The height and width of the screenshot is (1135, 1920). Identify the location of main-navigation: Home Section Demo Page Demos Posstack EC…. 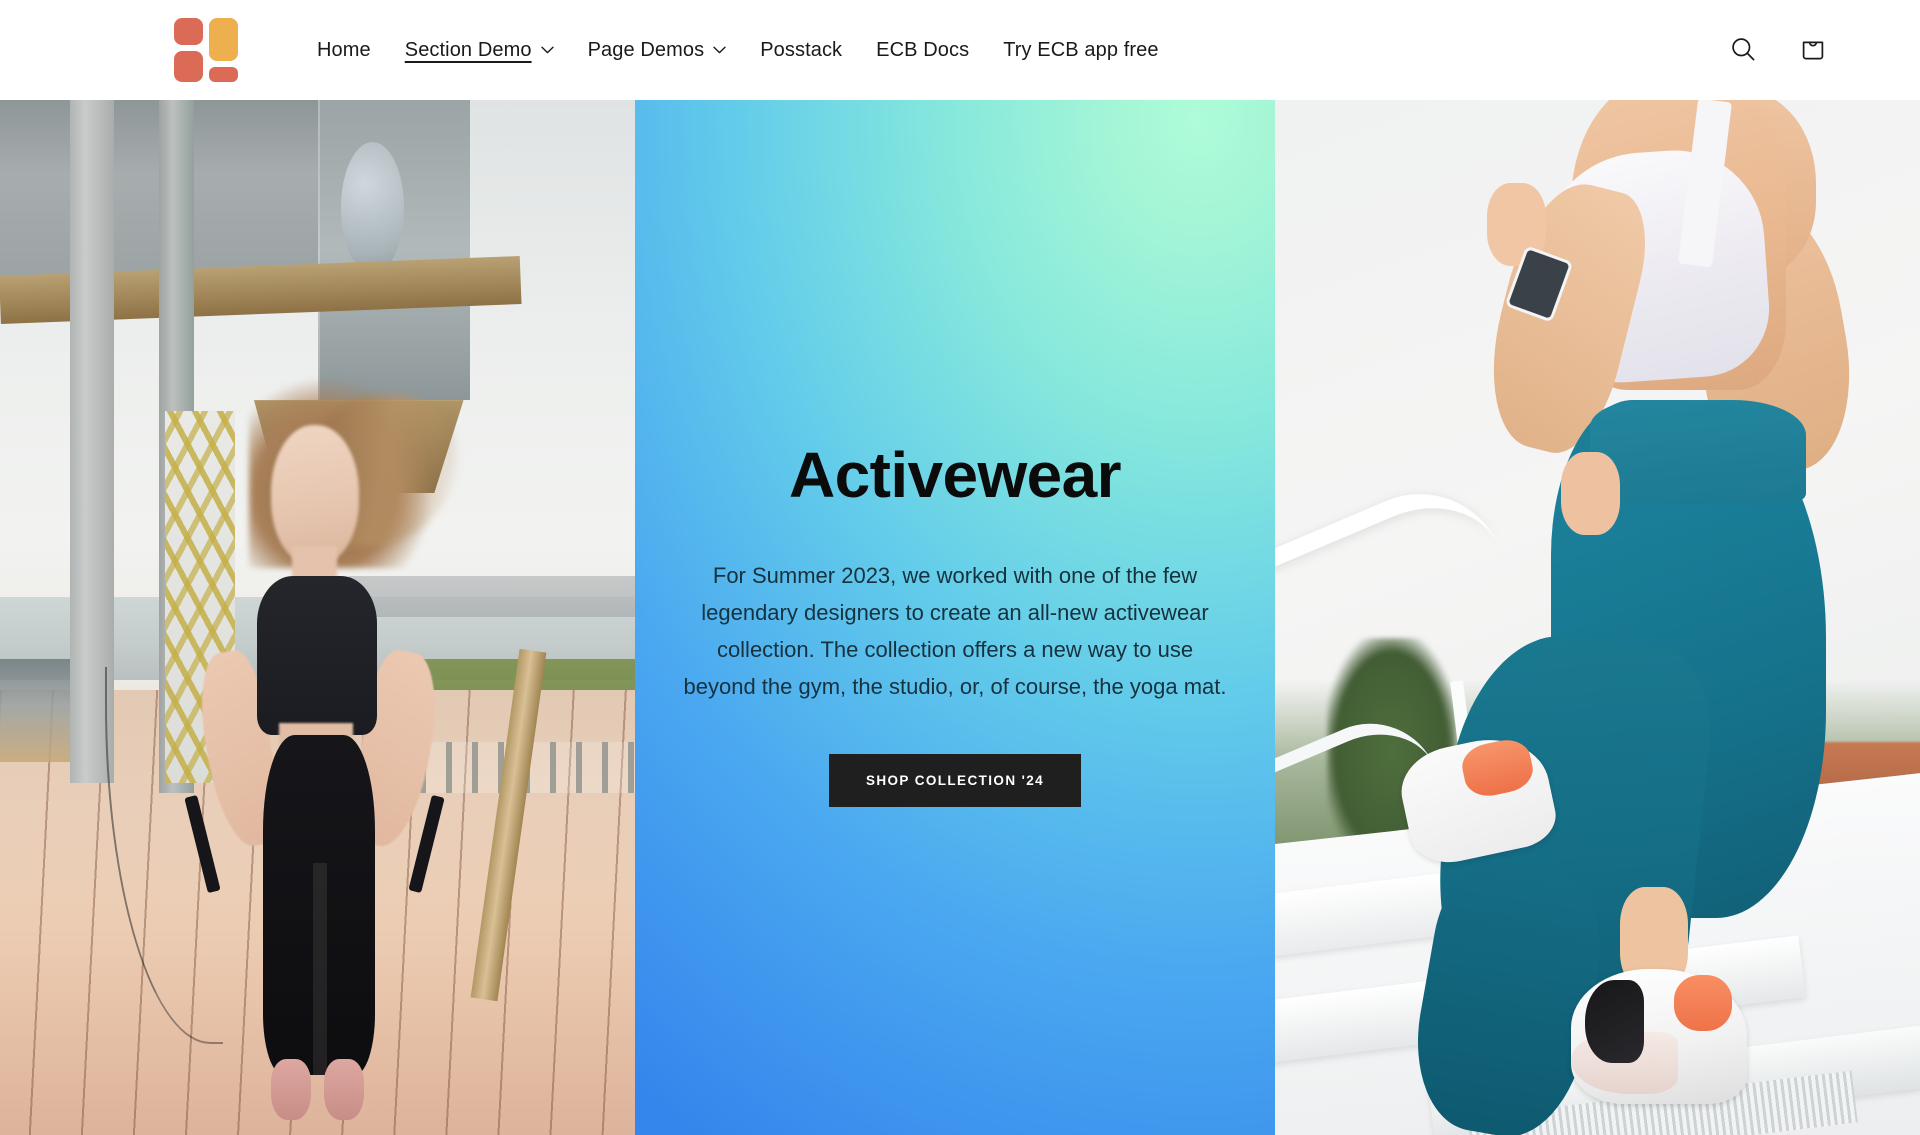
(738, 50).